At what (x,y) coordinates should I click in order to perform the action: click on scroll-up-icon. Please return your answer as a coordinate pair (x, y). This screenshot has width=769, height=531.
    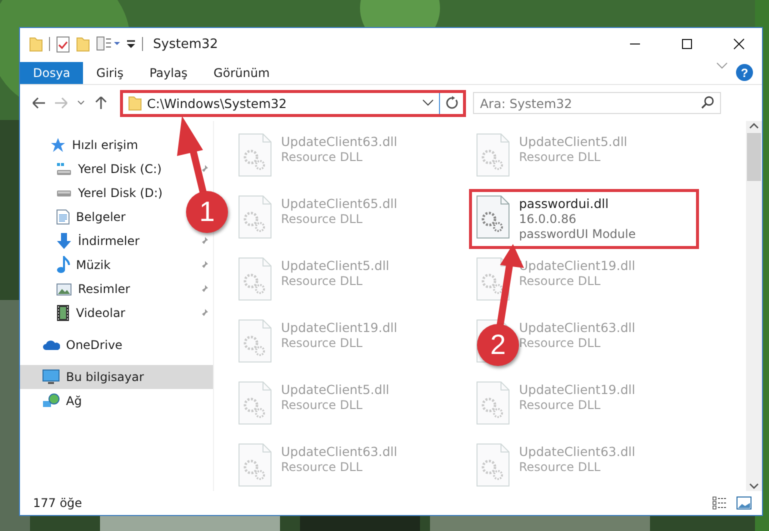
    Looking at the image, I should click on (754, 126).